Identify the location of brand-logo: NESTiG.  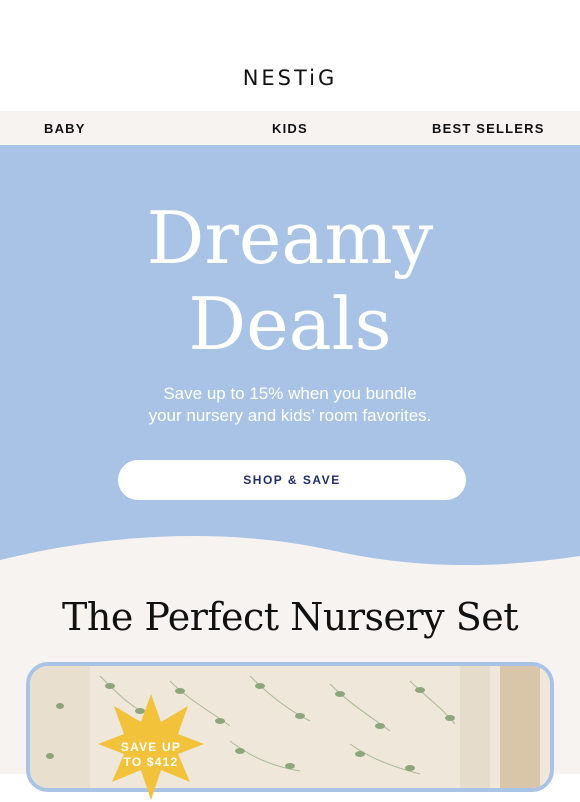
(290, 78).